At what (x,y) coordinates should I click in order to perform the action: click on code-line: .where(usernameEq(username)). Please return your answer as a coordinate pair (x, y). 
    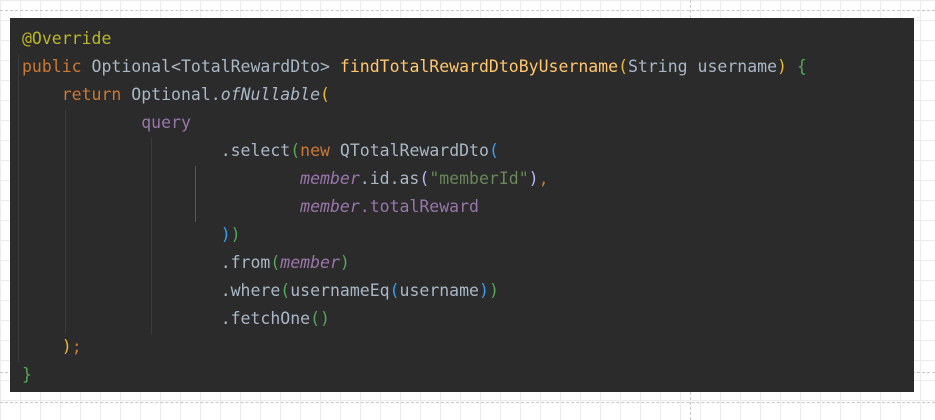
    Looking at the image, I should click on (414, 291).